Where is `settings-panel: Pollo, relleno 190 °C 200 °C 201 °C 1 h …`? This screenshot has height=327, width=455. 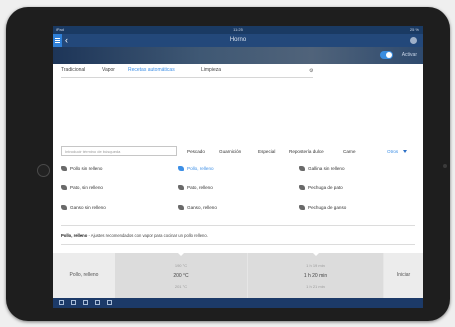
settings-panel: Pollo, relleno 190 °C 200 °C 201 °C 1 h … is located at coordinates (238, 275).